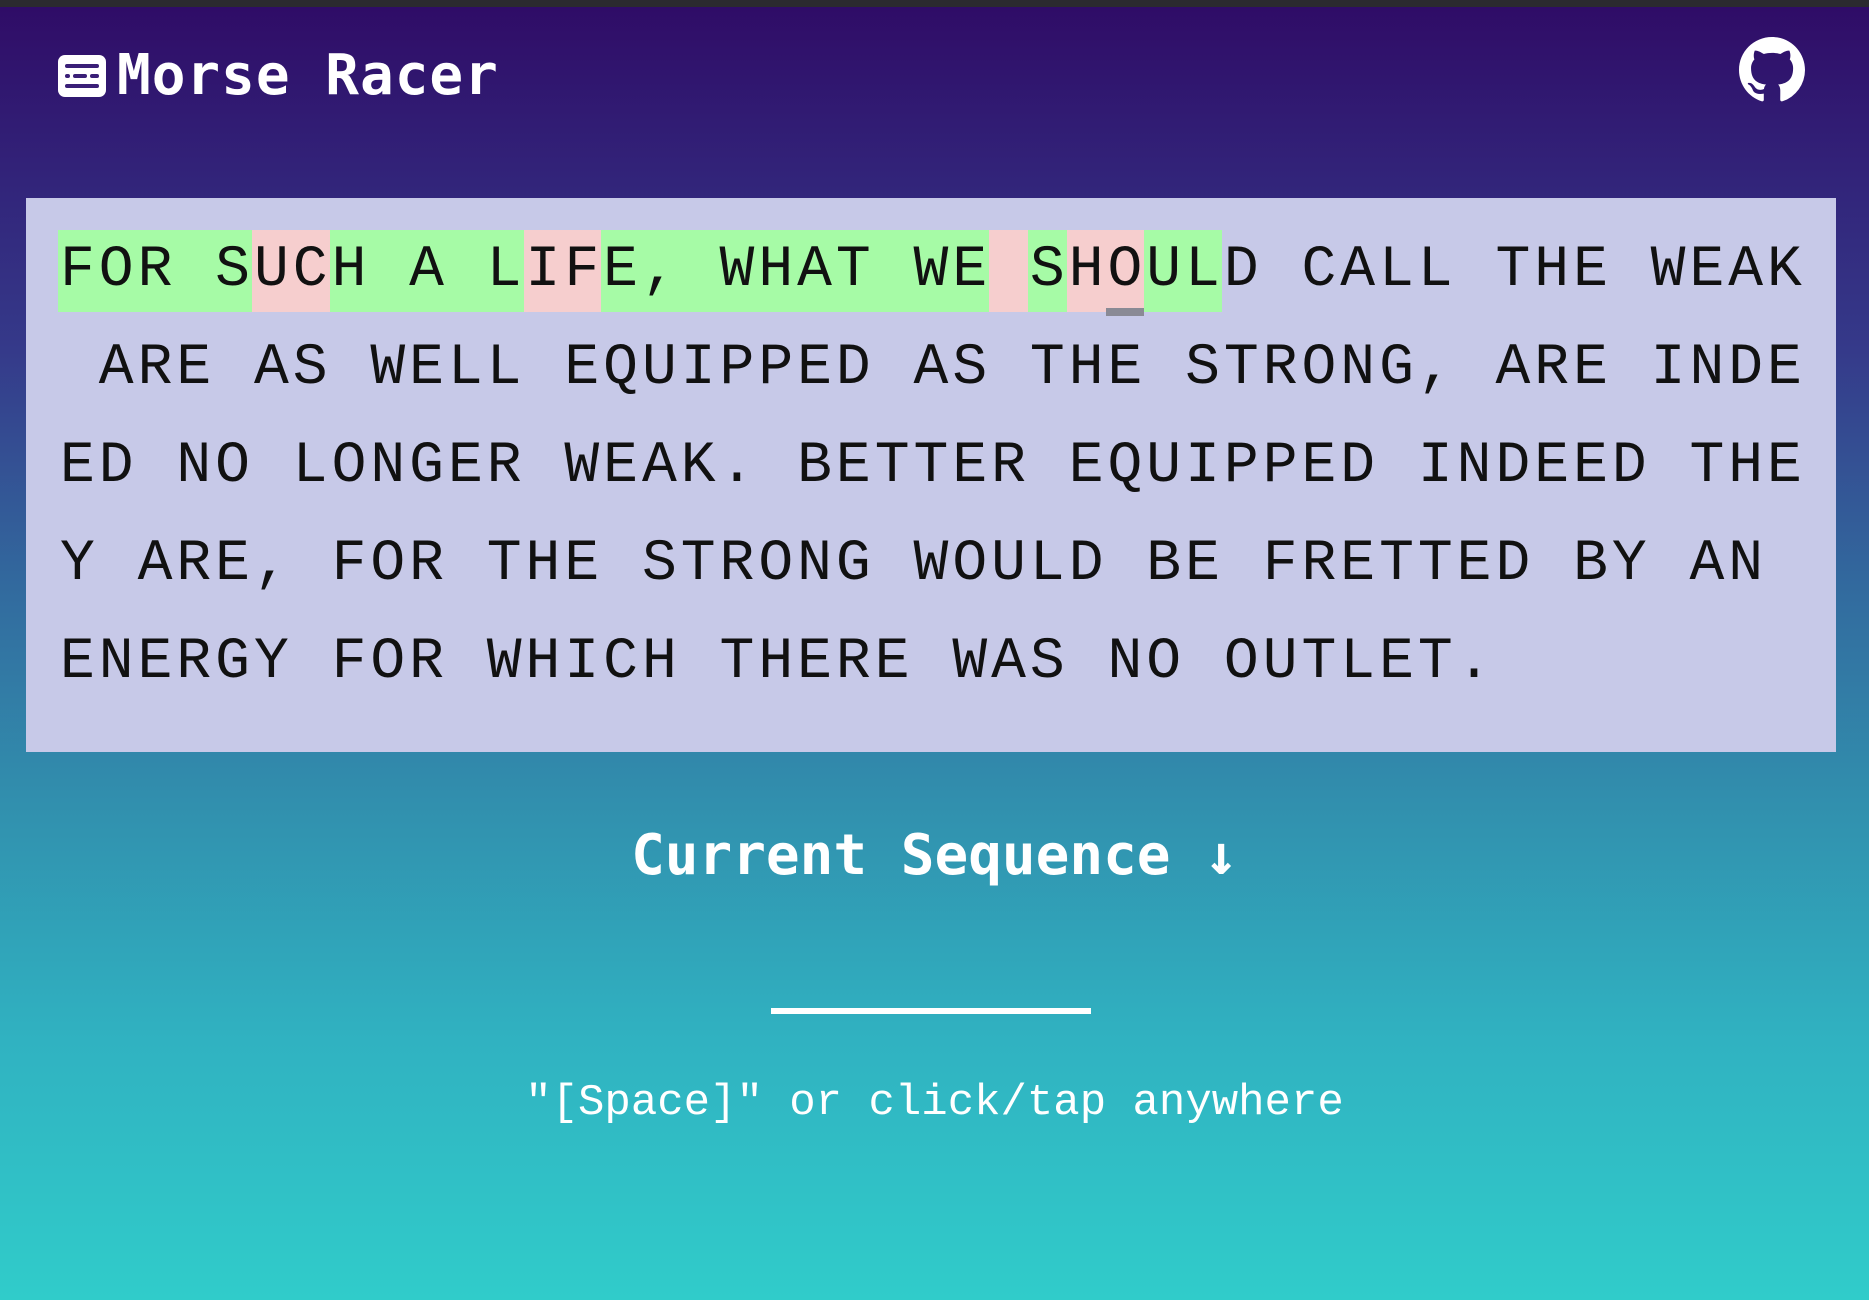 The image size is (1869, 1300). What do you see at coordinates (278, 76) in the screenshot?
I see `app-logo: Morse Racer` at bounding box center [278, 76].